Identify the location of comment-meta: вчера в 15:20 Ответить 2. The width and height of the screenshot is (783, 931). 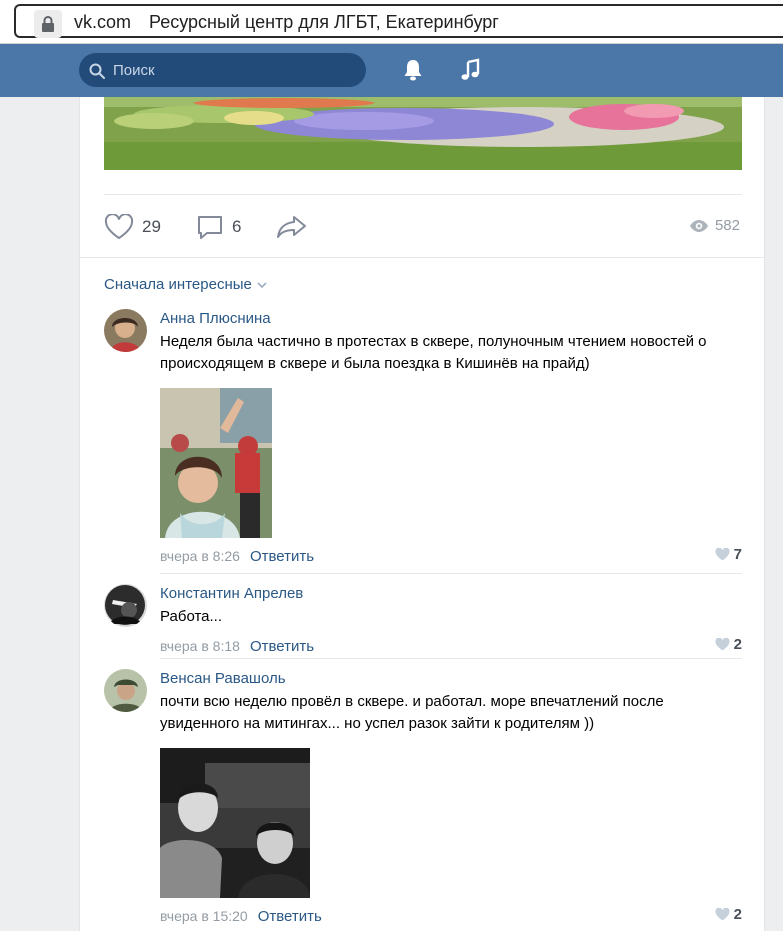
(451, 916).